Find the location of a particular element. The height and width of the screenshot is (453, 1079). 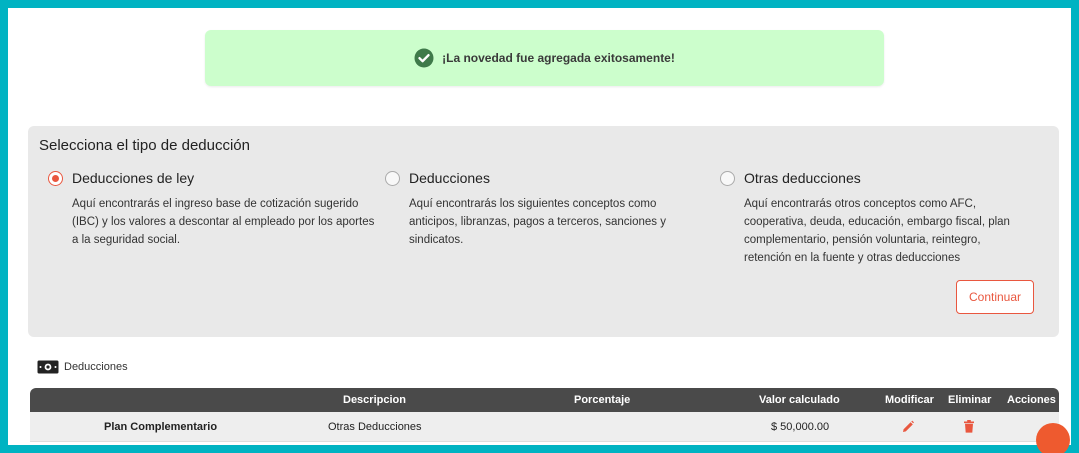

radio-otras-deducciones is located at coordinates (727, 178).